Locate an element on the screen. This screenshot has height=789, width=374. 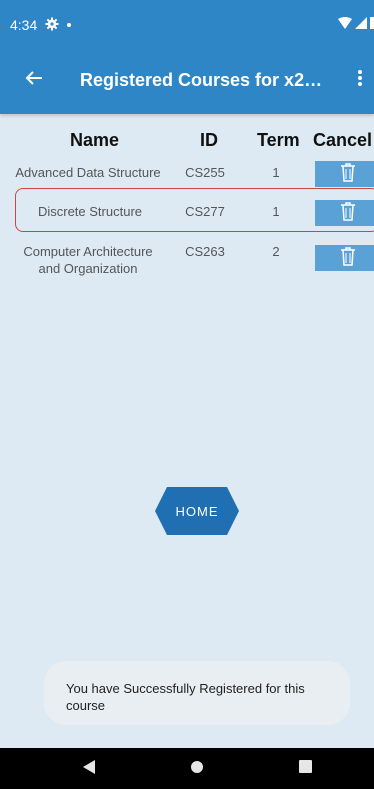
home-button: HOME is located at coordinates (197, 511).